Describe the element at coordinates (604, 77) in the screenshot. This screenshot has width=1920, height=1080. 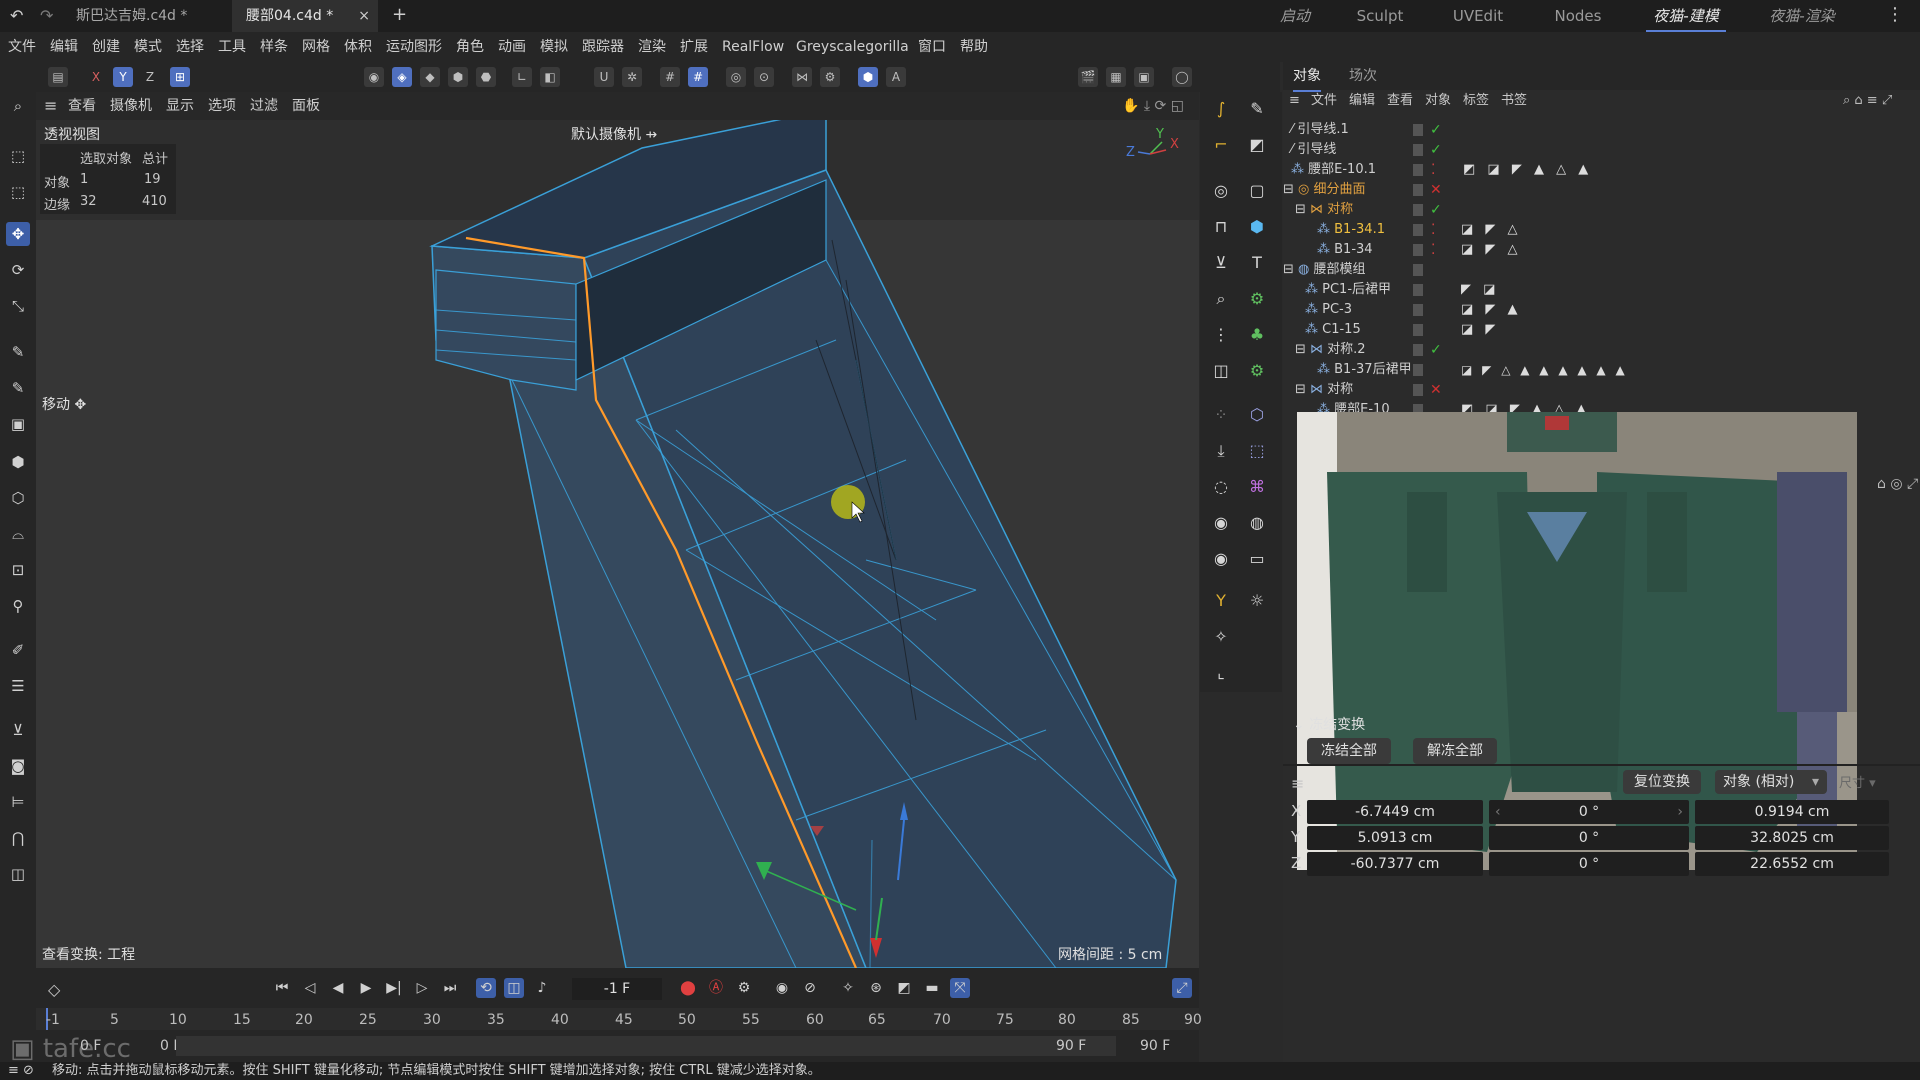
I see `snap-icon: U` at that location.